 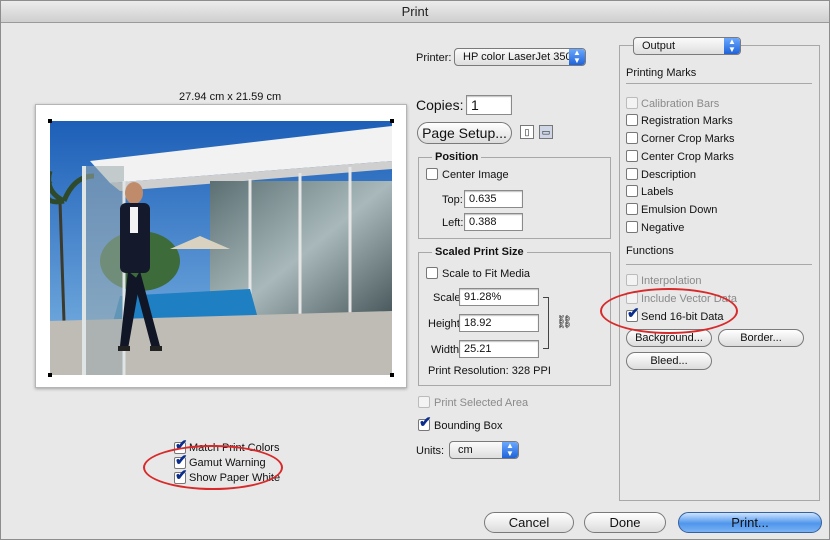 What do you see at coordinates (457, 157) in the screenshot?
I see `position-title: Position` at bounding box center [457, 157].